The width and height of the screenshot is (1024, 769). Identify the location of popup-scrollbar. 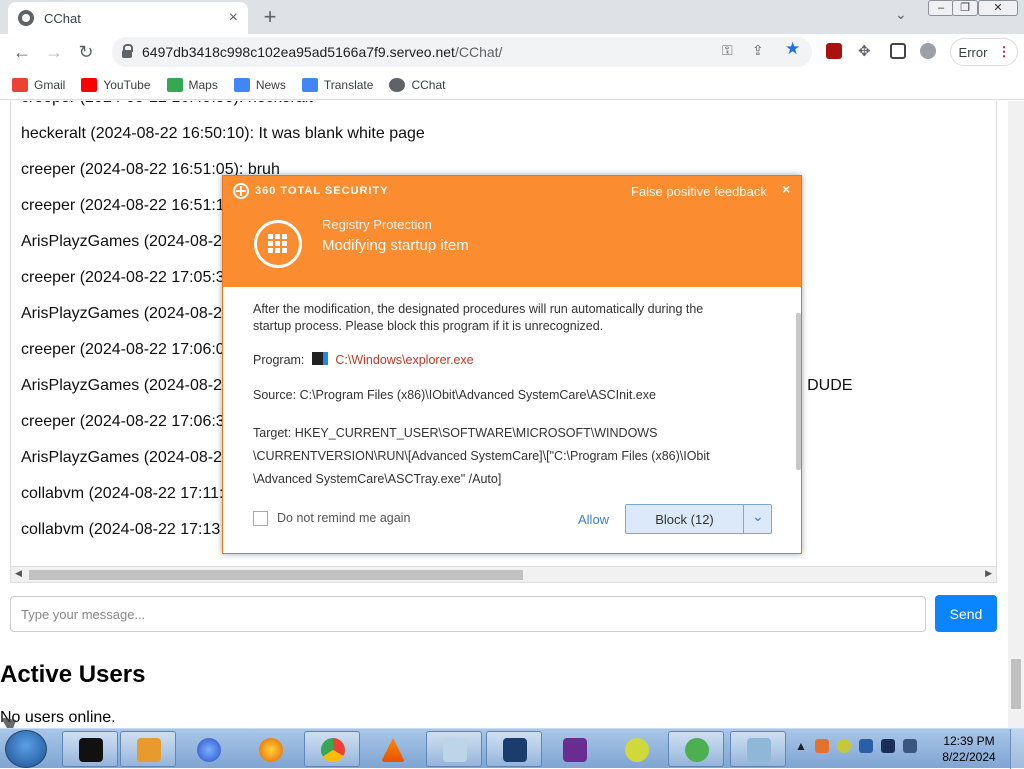
(798, 391).